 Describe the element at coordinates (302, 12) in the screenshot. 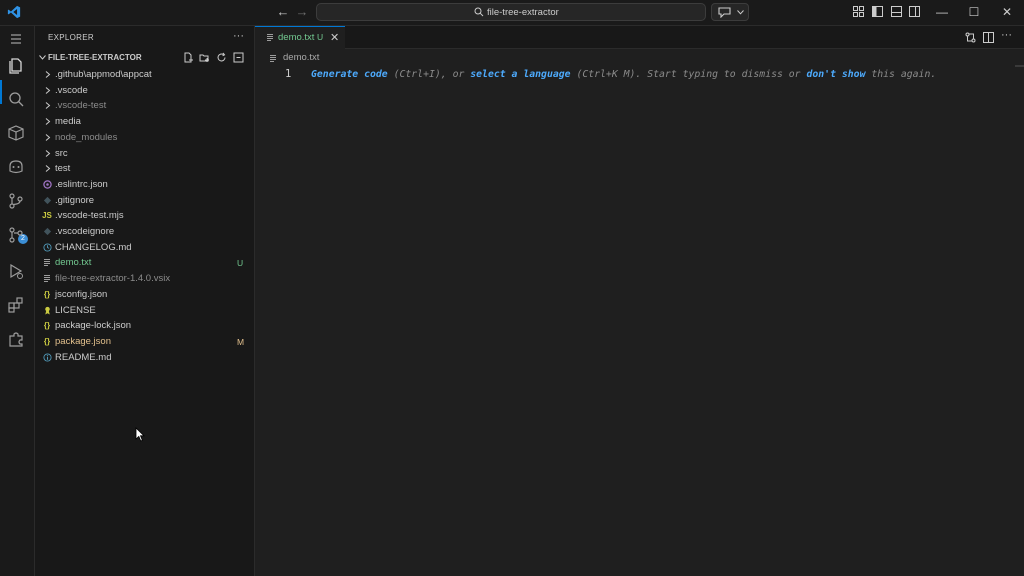

I see `forward-arrow-icon: →` at that location.